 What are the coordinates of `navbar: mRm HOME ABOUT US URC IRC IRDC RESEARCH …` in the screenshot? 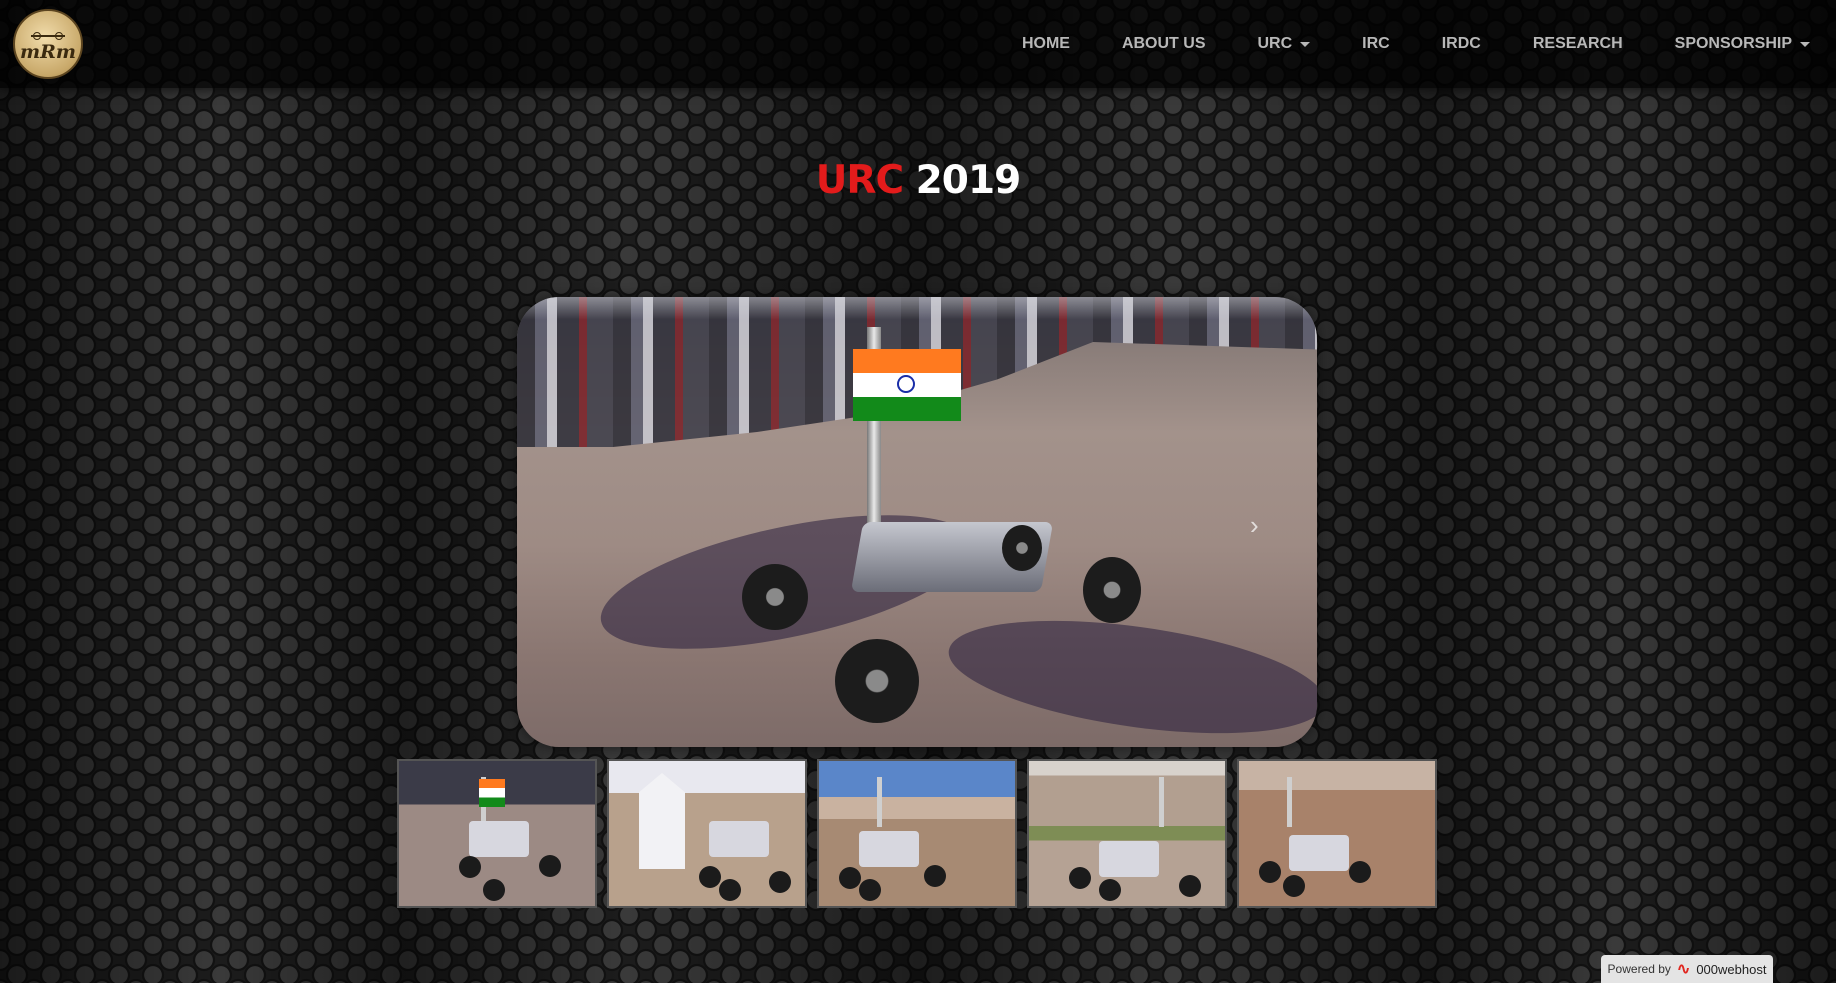 It's located at (918, 44).